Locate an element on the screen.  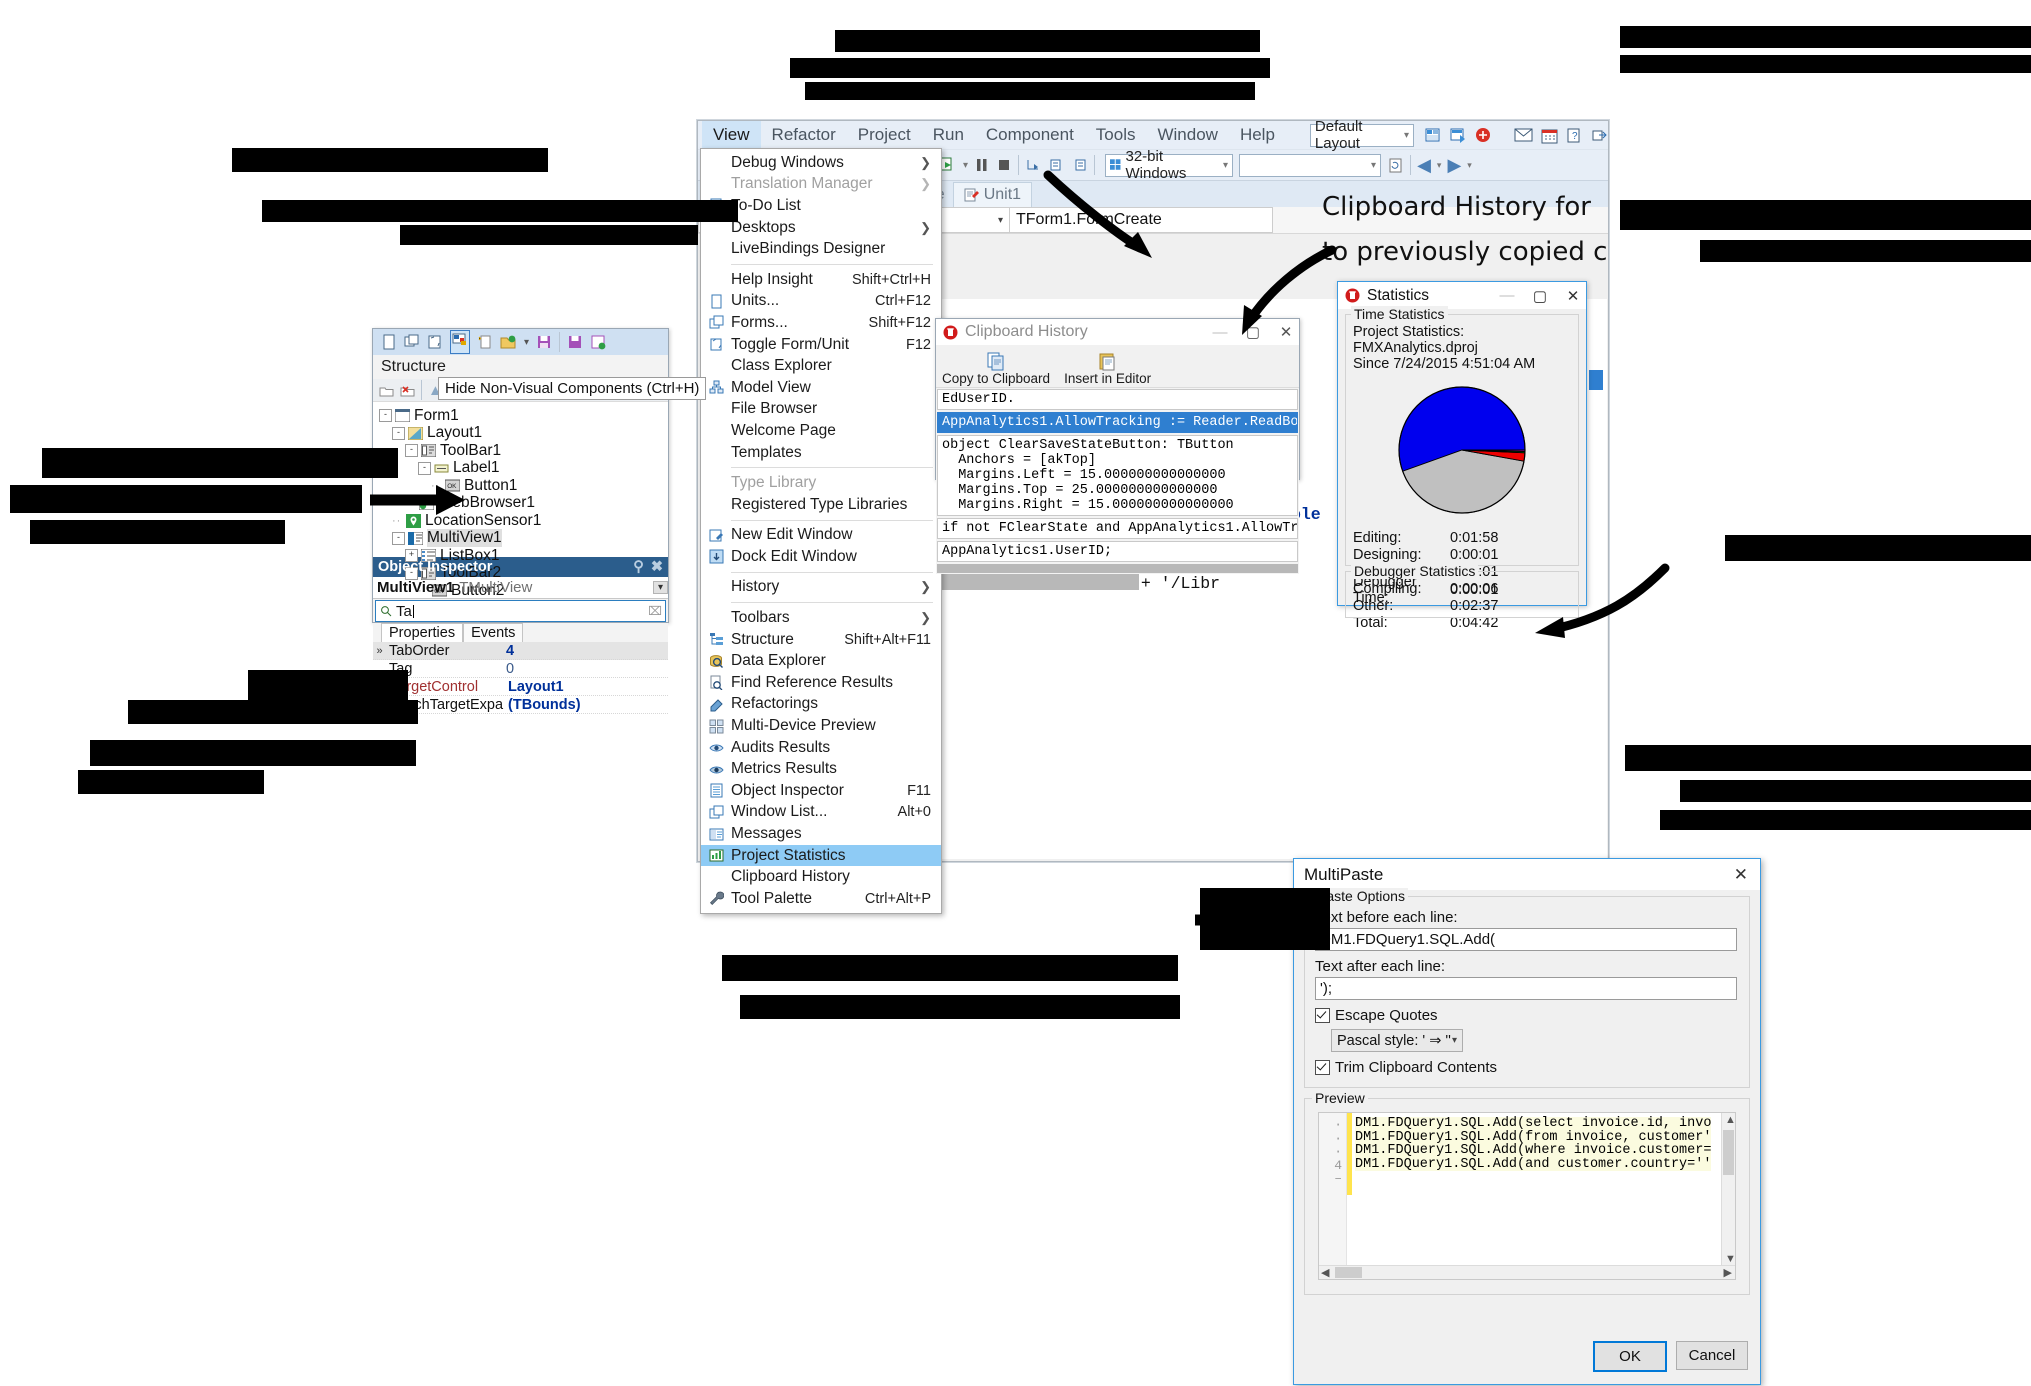
property-row-tag: Tag 0 is located at coordinates (520, 669).